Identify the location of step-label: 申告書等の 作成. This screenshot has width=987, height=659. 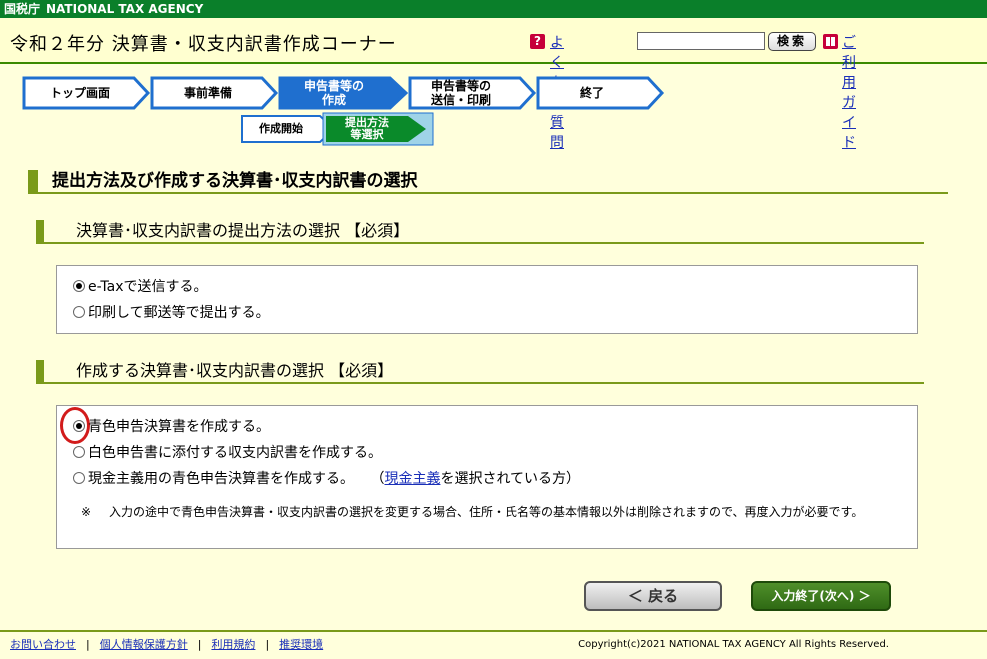
(333, 93).